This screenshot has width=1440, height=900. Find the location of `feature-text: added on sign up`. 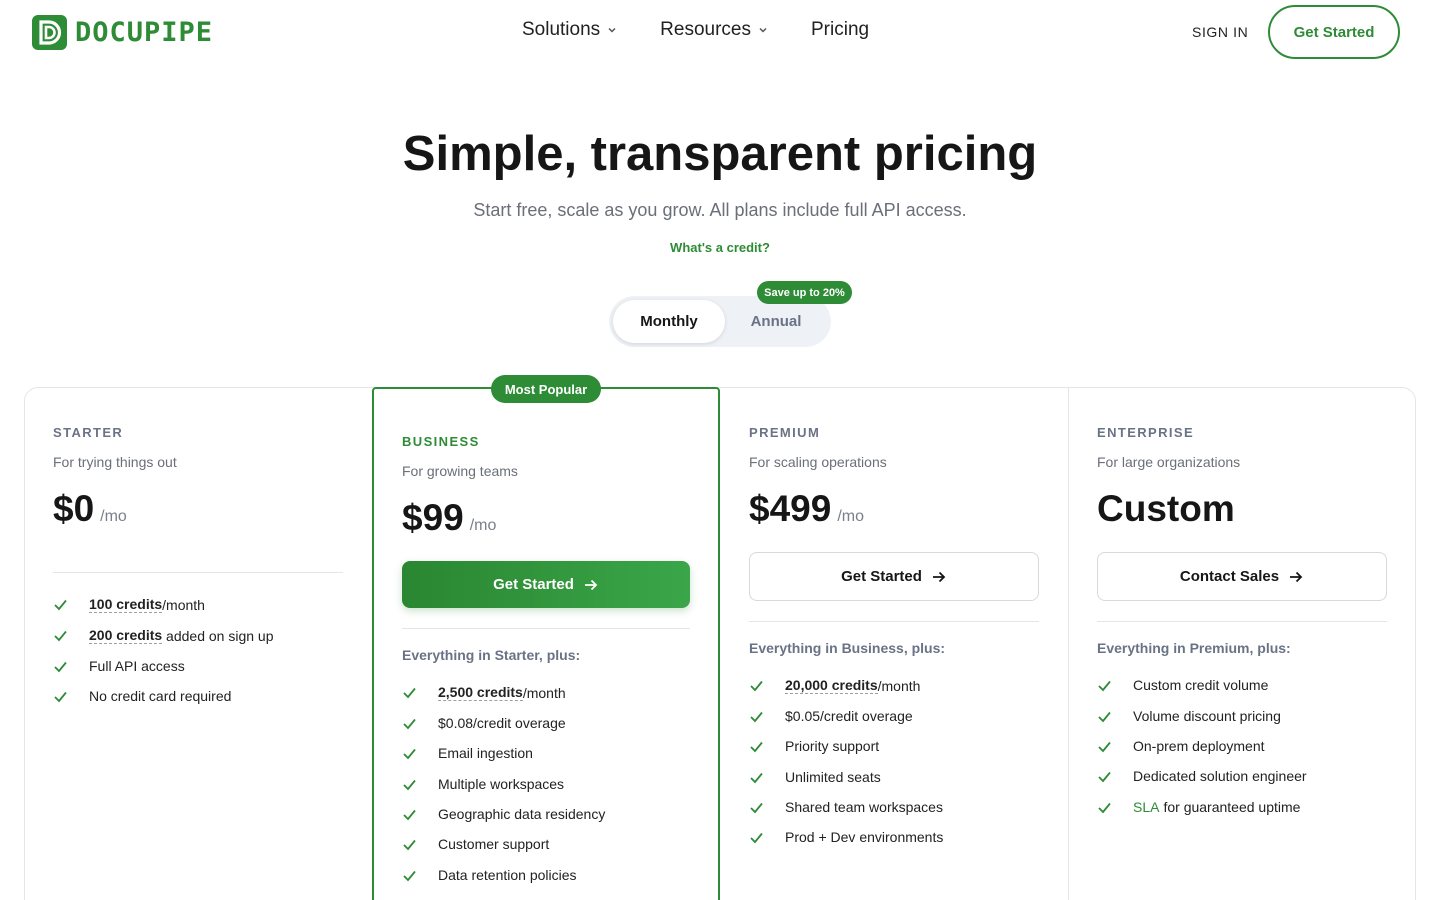

feature-text: added on sign up is located at coordinates (218, 635).